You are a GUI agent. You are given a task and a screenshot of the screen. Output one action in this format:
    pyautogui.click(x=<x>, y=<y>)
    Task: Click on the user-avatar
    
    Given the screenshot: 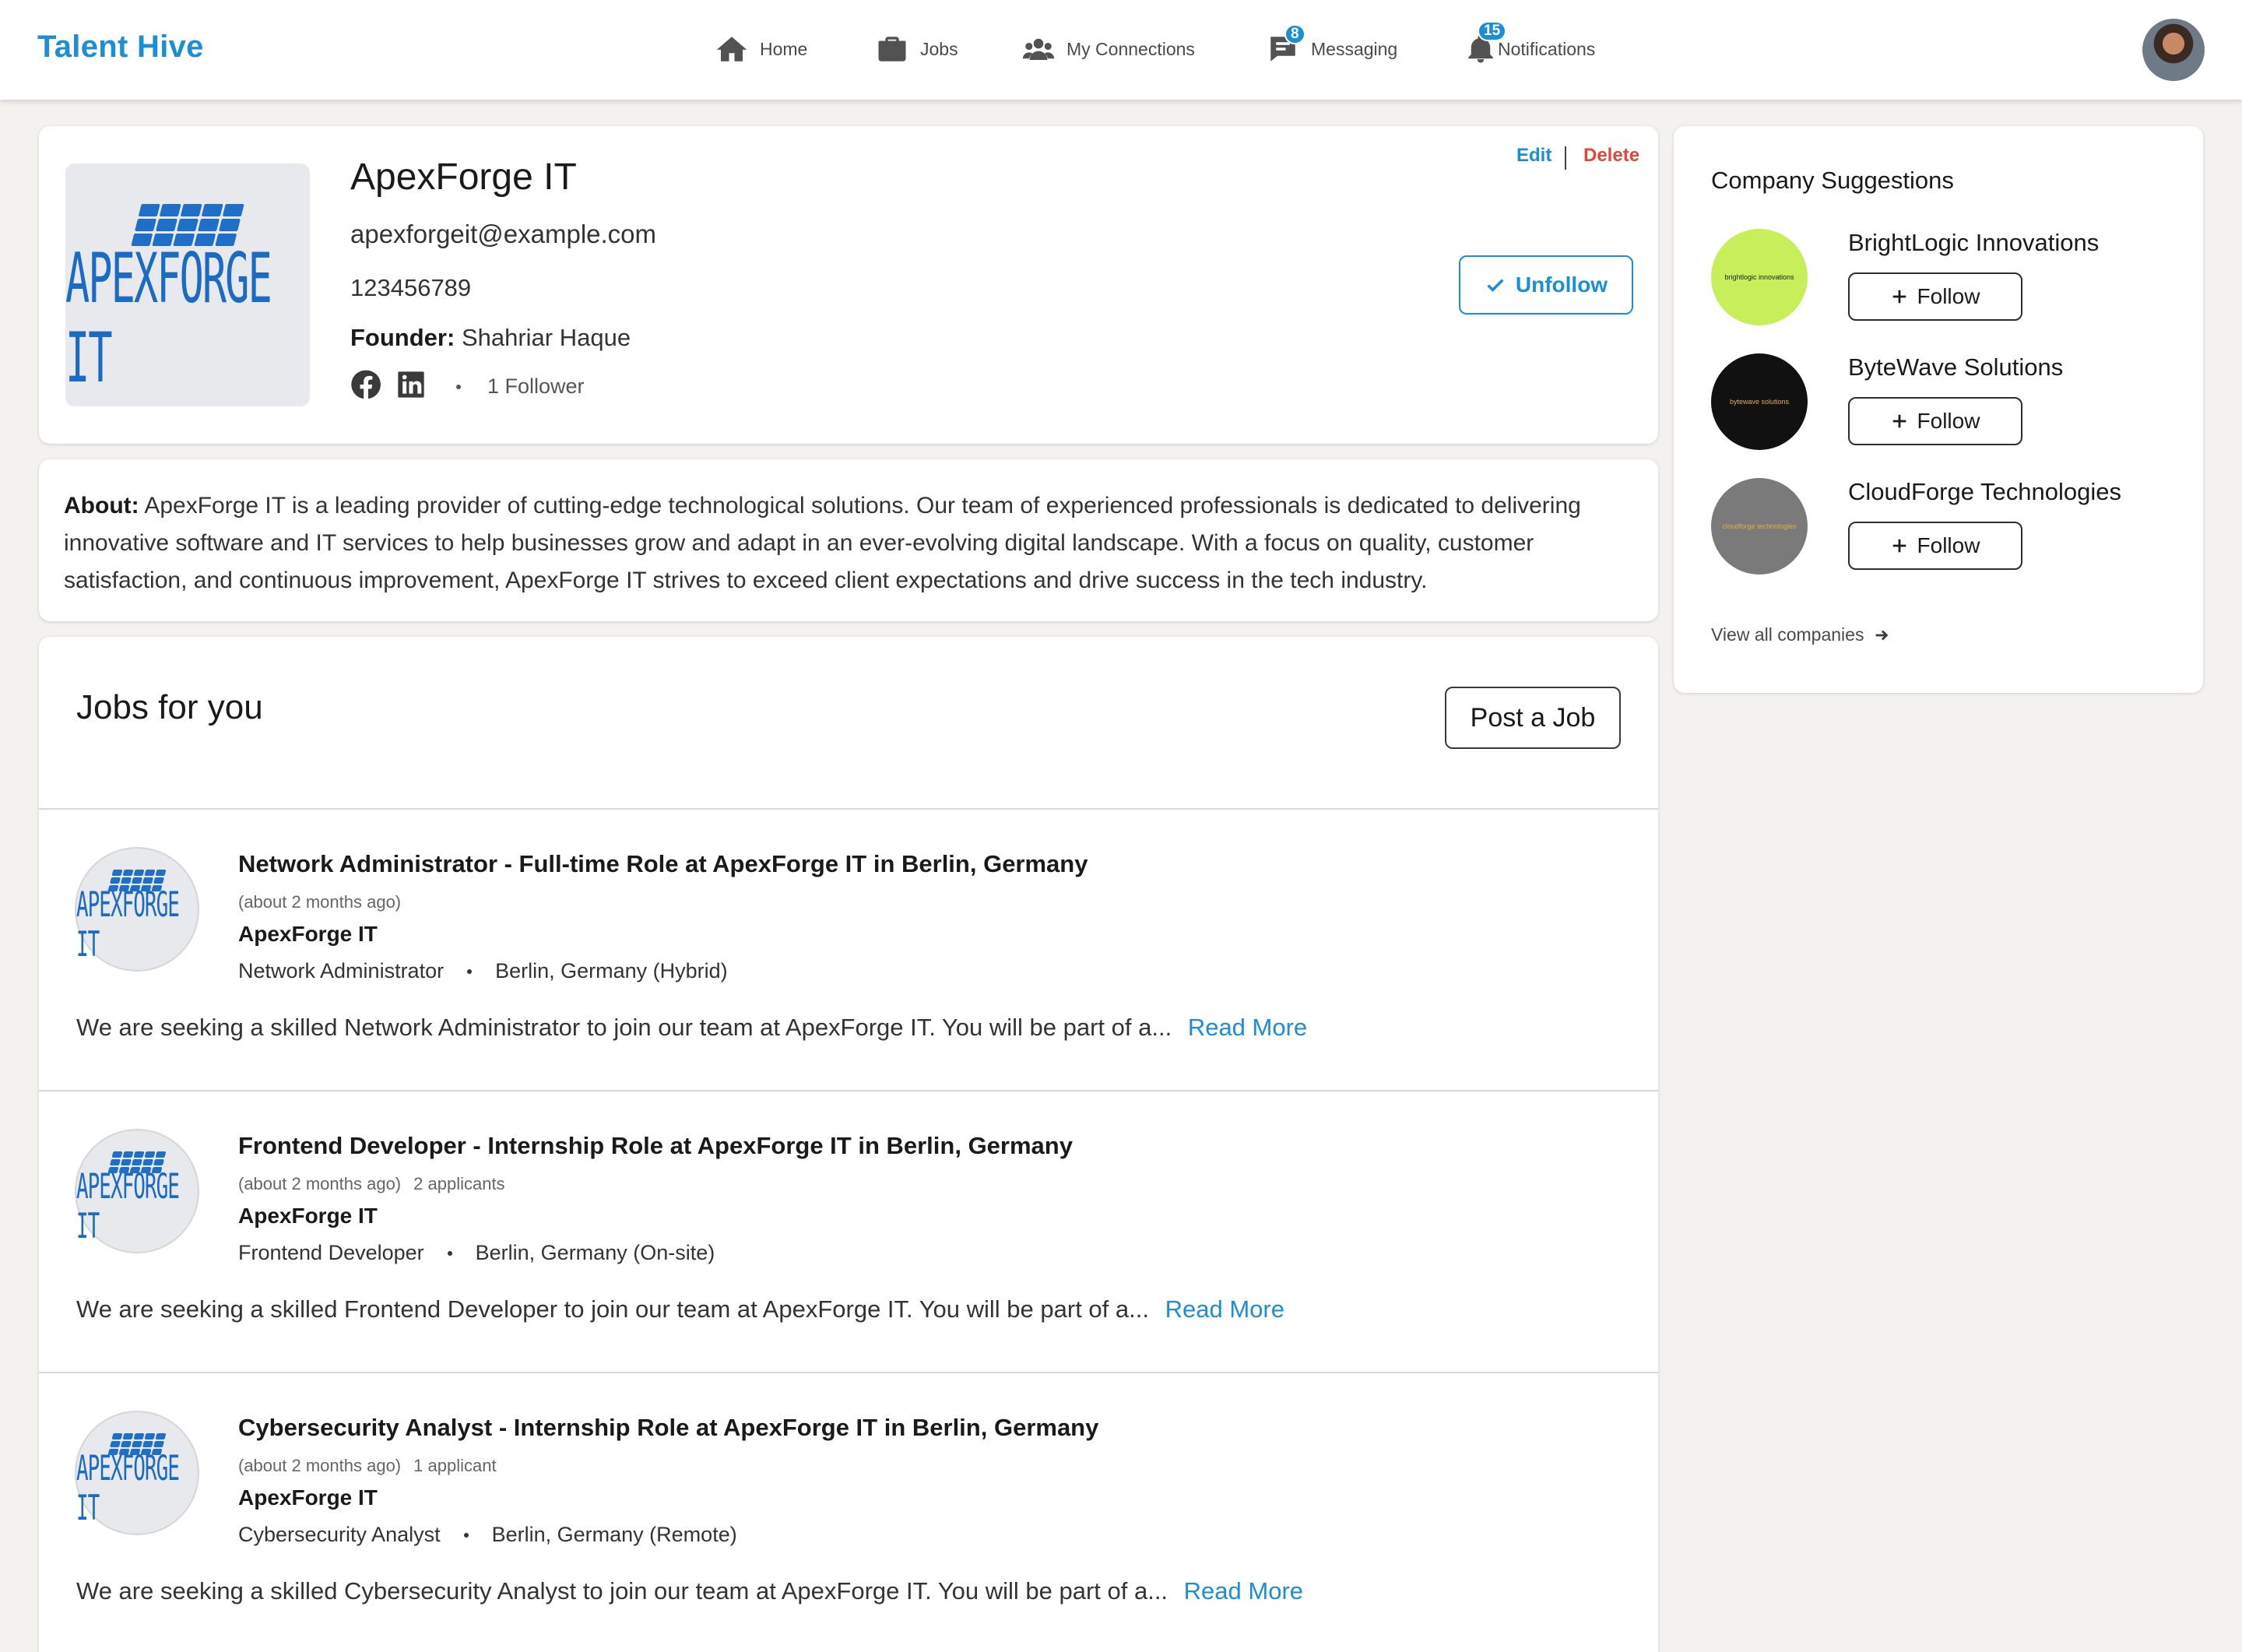 What is the action you would take?
    pyautogui.click(x=2173, y=50)
    